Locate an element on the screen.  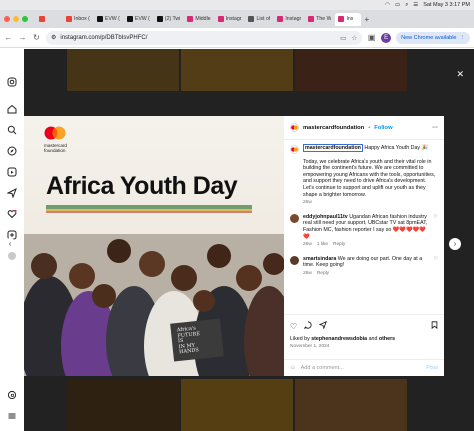
profile-avatar: E is located at coordinates (386, 37).